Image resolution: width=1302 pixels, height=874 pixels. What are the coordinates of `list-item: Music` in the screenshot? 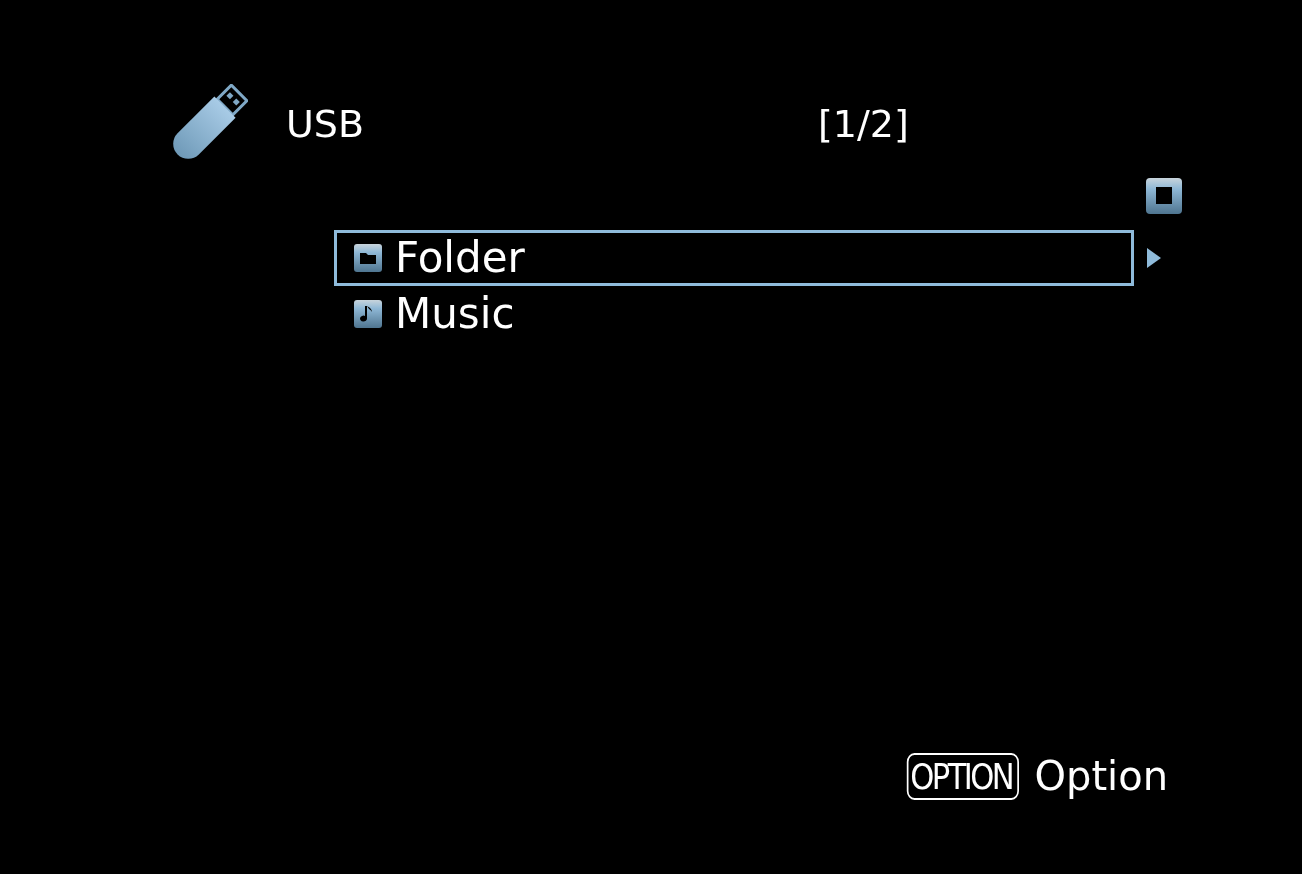 It's located at (734, 314).